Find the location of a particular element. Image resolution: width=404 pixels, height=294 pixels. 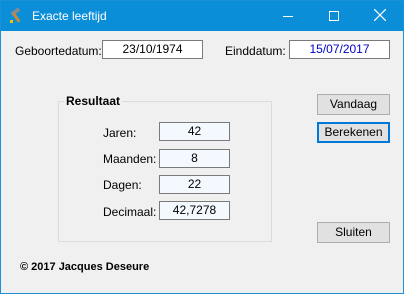

maximize-button is located at coordinates (334, 16).